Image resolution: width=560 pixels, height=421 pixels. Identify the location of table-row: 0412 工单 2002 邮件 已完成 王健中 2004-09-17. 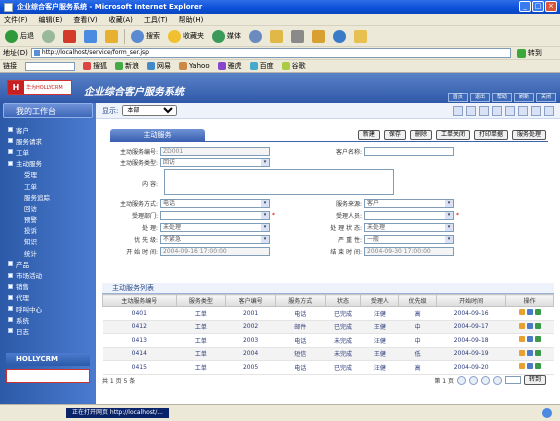
(328, 327).